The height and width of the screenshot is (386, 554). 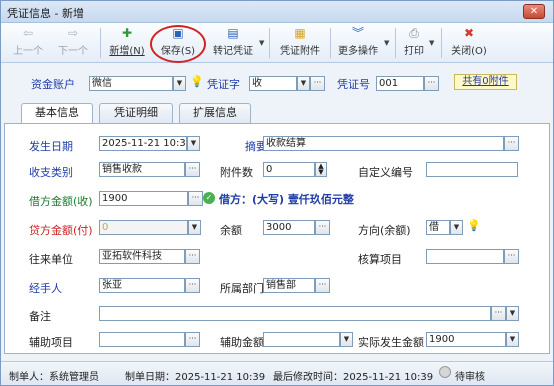 What do you see at coordinates (53, 84) in the screenshot?
I see `account-label: 资金账户` at bounding box center [53, 84].